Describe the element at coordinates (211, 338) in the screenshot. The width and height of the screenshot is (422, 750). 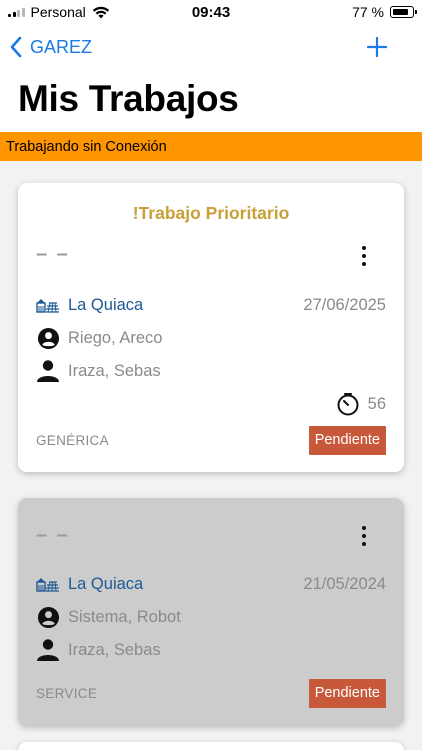
I see `client-row: Riego, Areco` at that location.